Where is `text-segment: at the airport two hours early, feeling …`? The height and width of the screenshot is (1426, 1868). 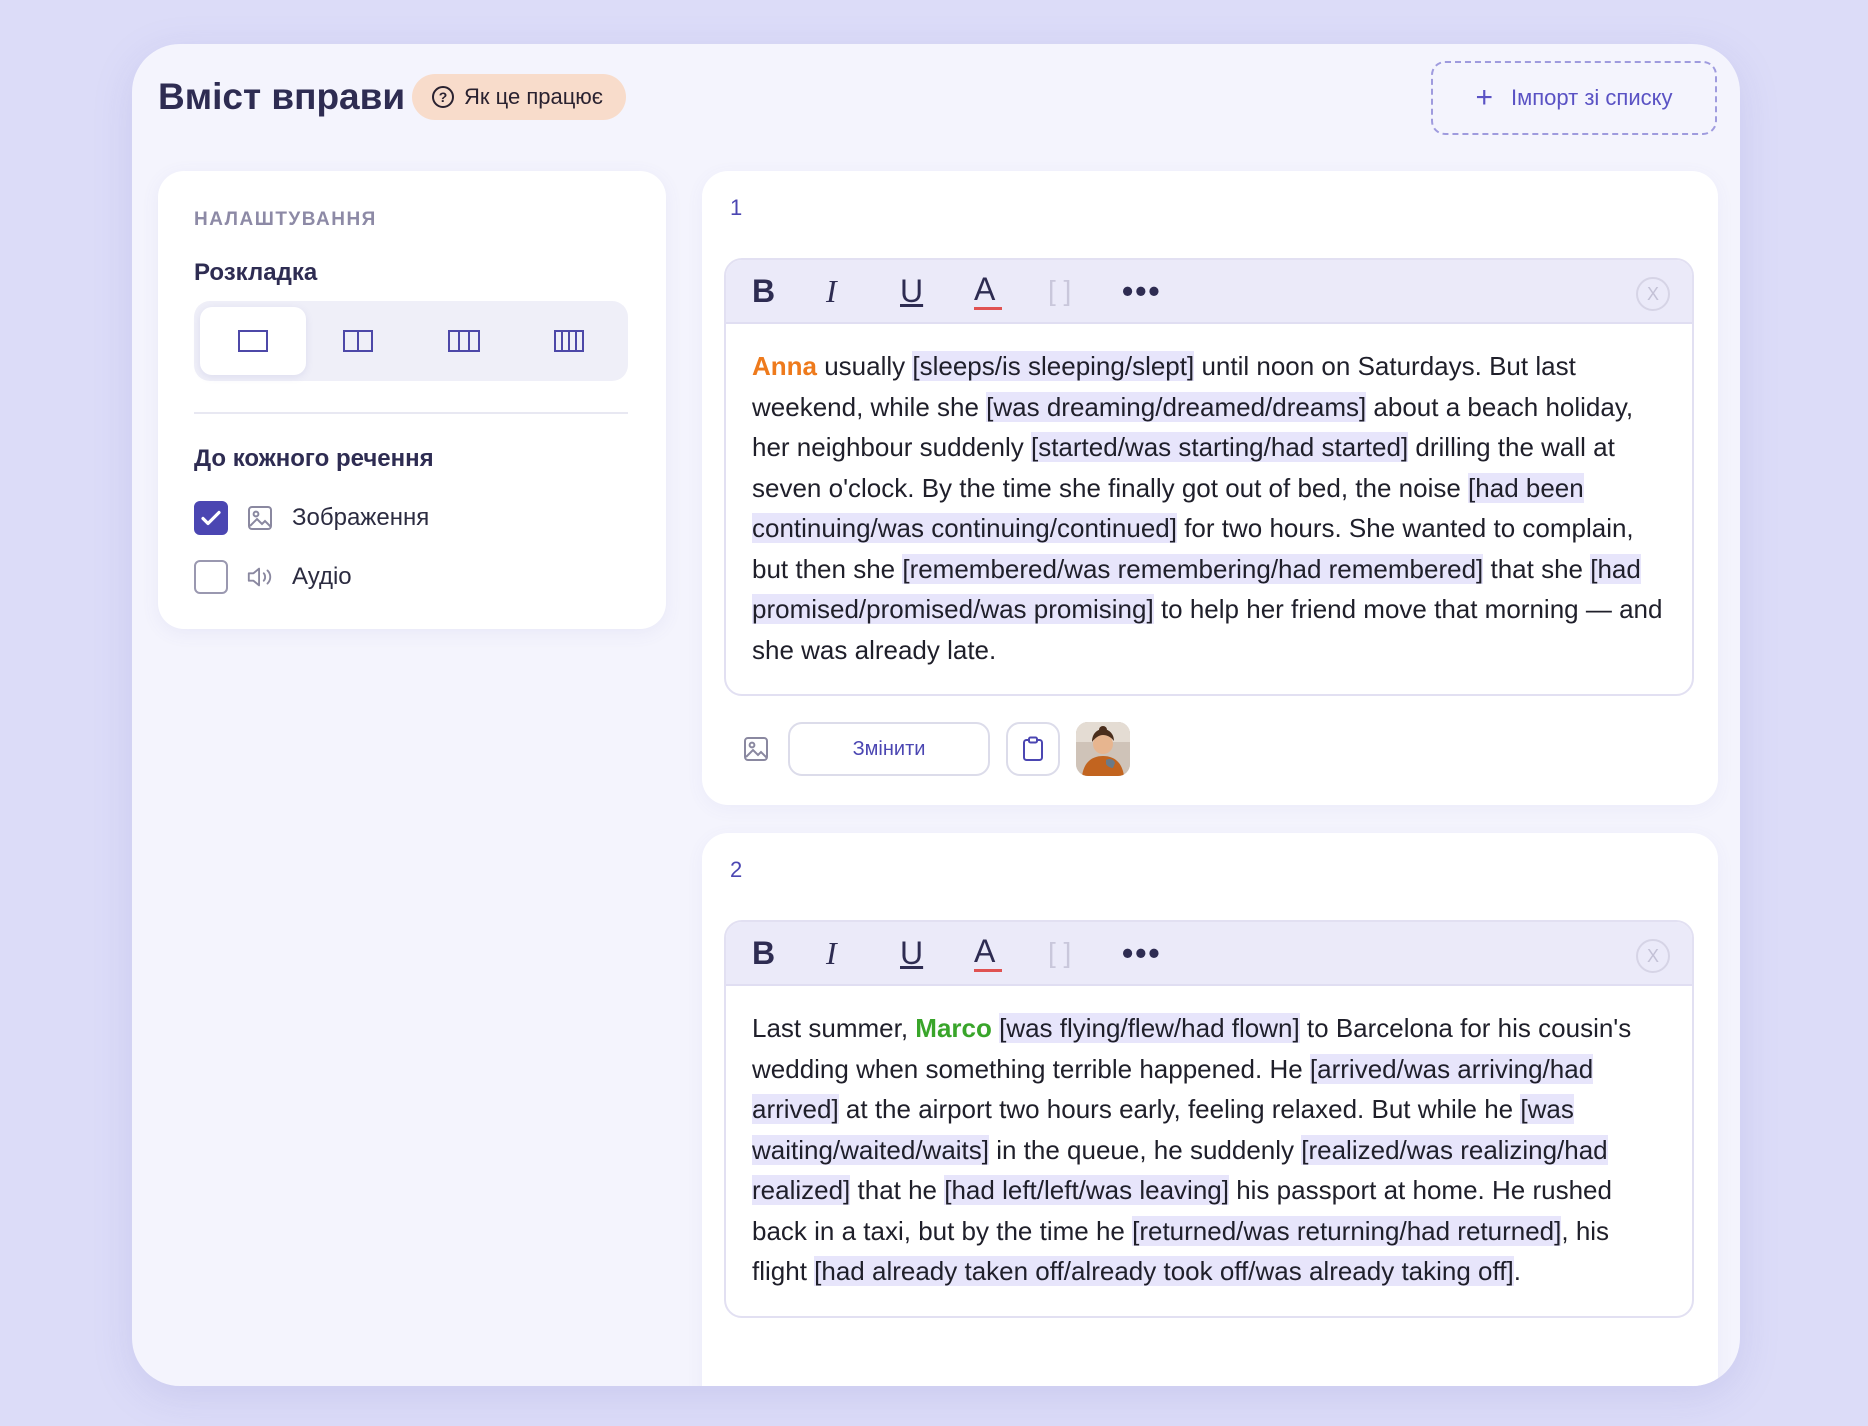 text-segment: at the airport two hours early, feeling … is located at coordinates (1179, 1109).